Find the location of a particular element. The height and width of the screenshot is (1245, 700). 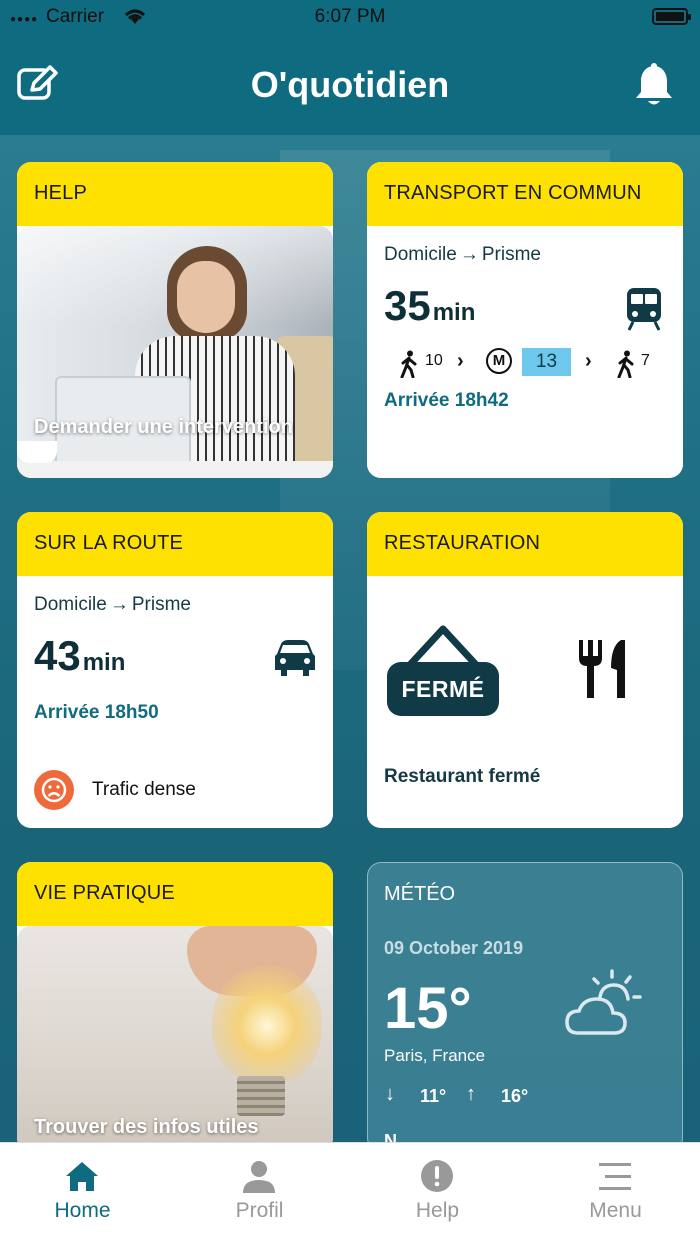

route-duration-value: 43 is located at coordinates (57, 655).